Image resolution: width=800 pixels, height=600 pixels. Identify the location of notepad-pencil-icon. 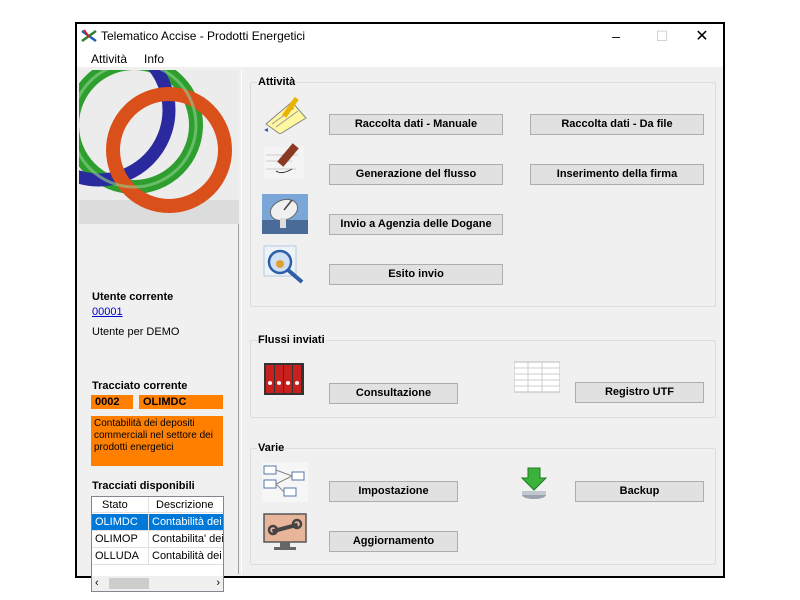
(285, 115).